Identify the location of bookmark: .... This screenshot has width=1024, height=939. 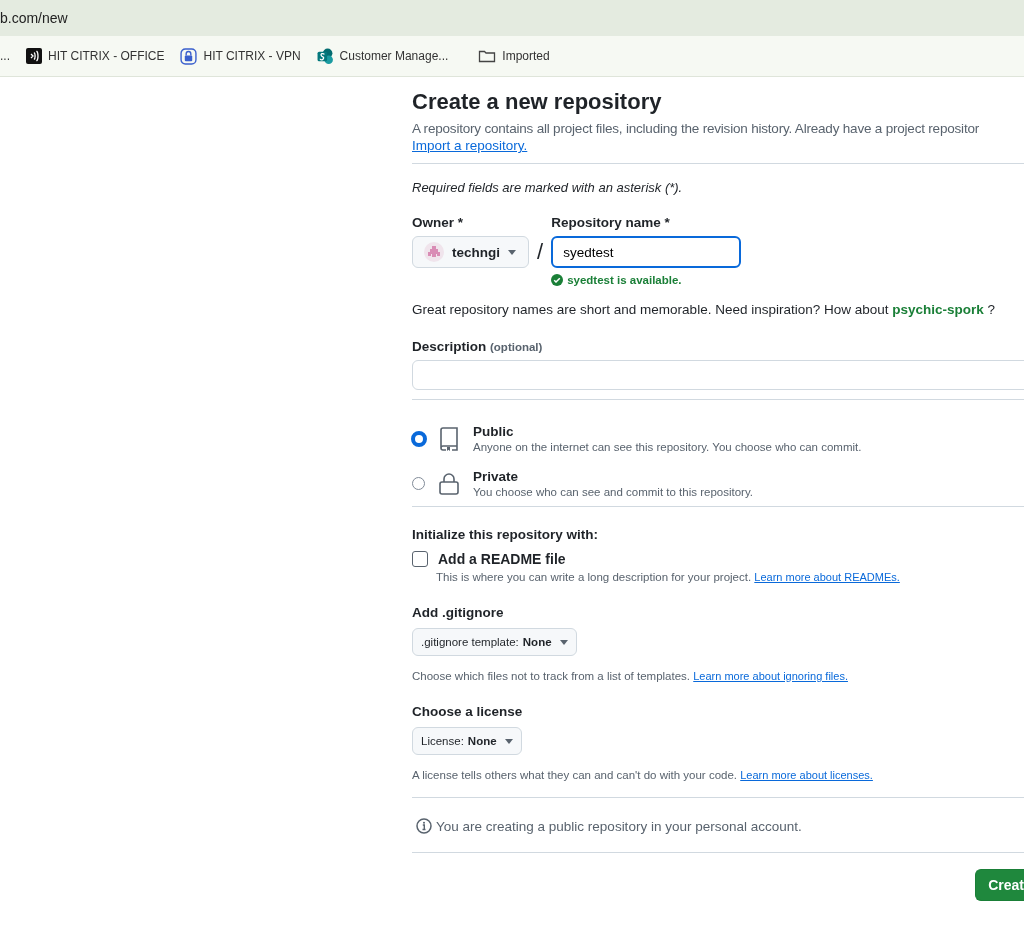
(5, 56).